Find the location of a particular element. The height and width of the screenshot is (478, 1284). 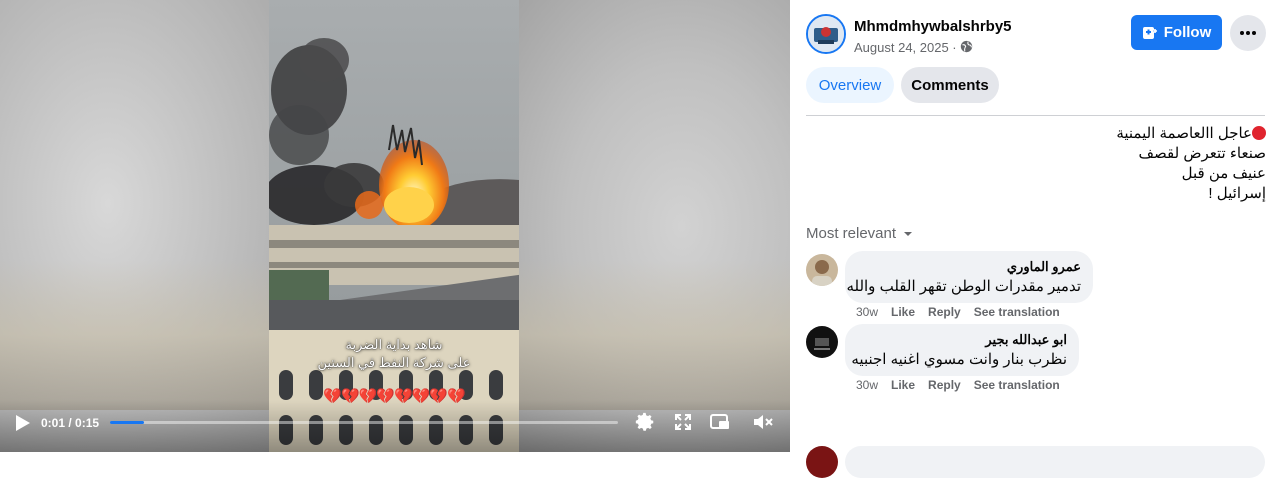

divider is located at coordinates (1035, 115).